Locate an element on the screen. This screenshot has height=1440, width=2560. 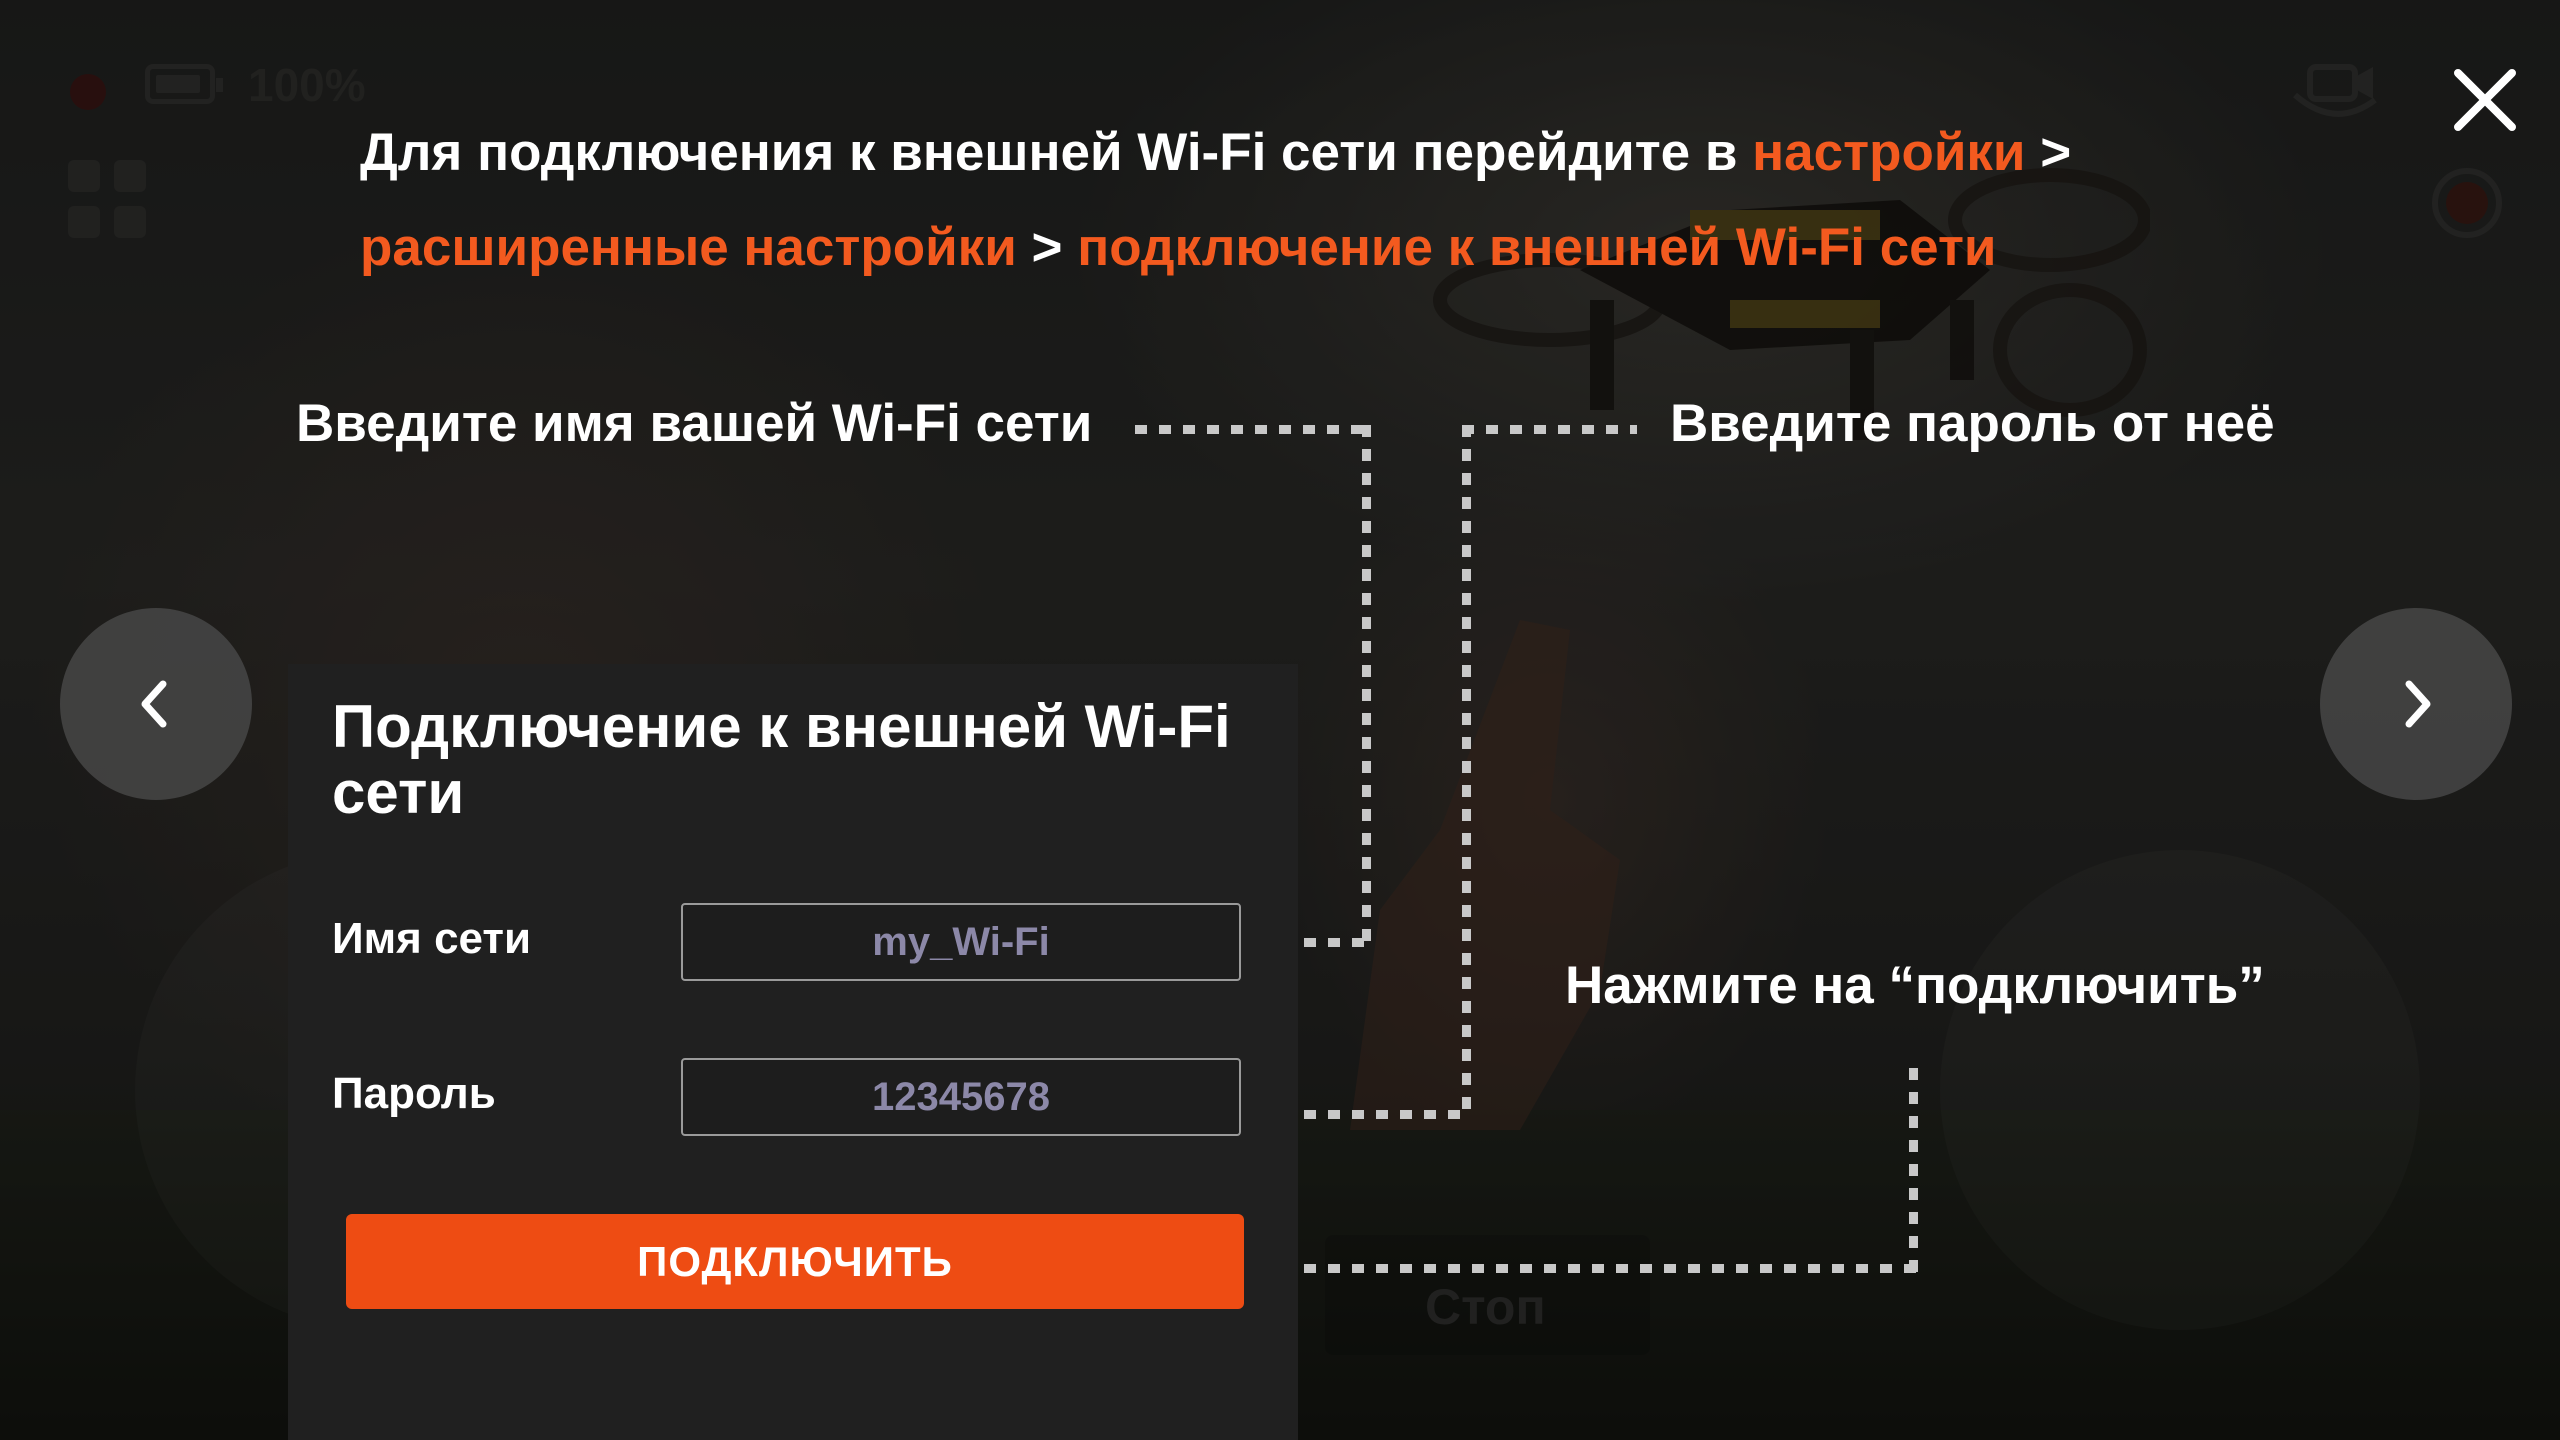
chevron-left-icon is located at coordinates (154, 704).